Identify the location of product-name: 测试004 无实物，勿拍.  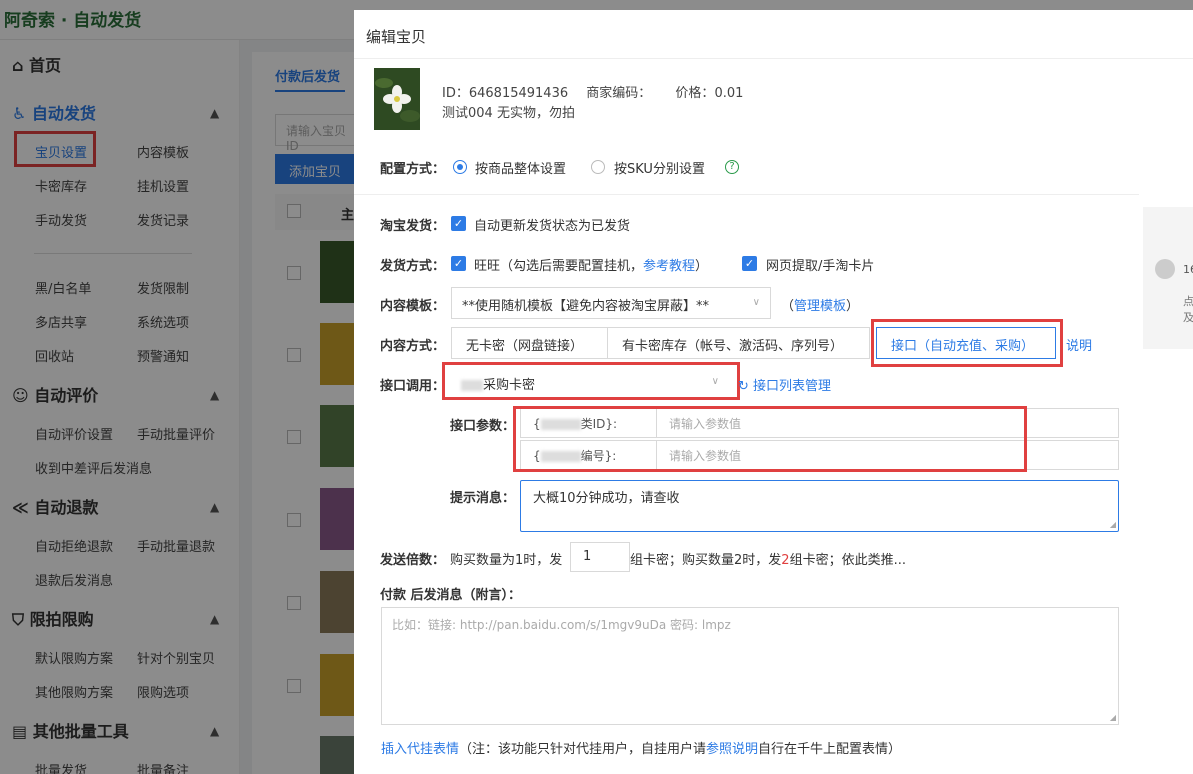
(508, 113).